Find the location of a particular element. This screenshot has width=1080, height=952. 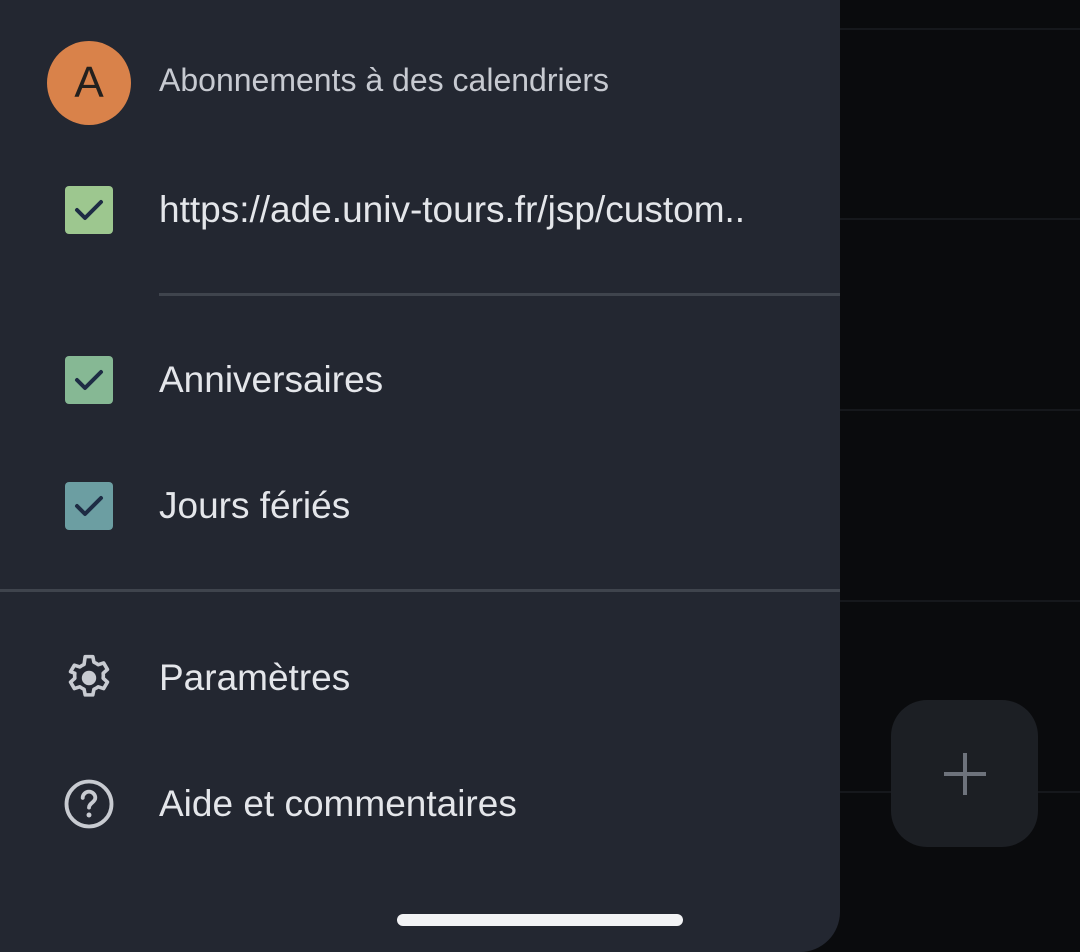

help-icon is located at coordinates (89, 804).